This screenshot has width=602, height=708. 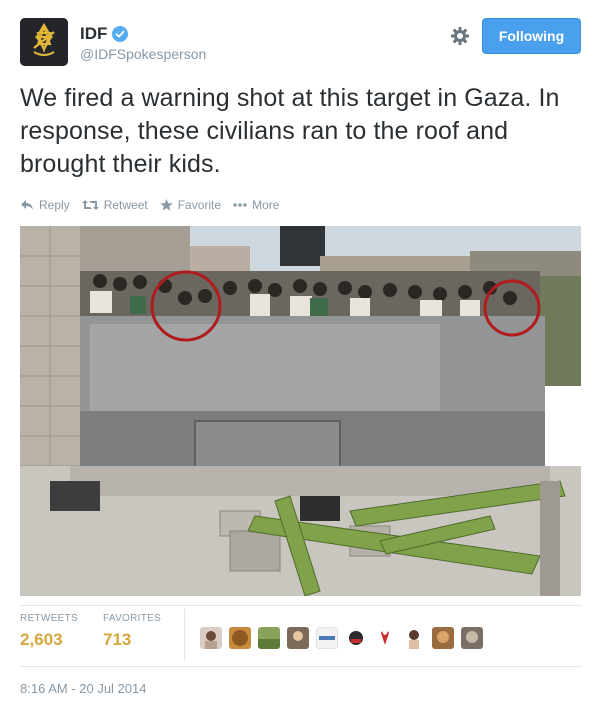 What do you see at coordinates (132, 640) in the screenshot?
I see `favorites-count: 713` at bounding box center [132, 640].